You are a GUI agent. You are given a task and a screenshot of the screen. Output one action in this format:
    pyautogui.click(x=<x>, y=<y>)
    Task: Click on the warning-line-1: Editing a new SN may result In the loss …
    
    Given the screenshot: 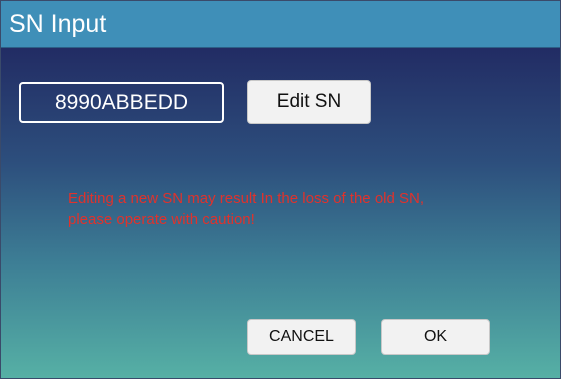 What is the action you would take?
    pyautogui.click(x=246, y=198)
    